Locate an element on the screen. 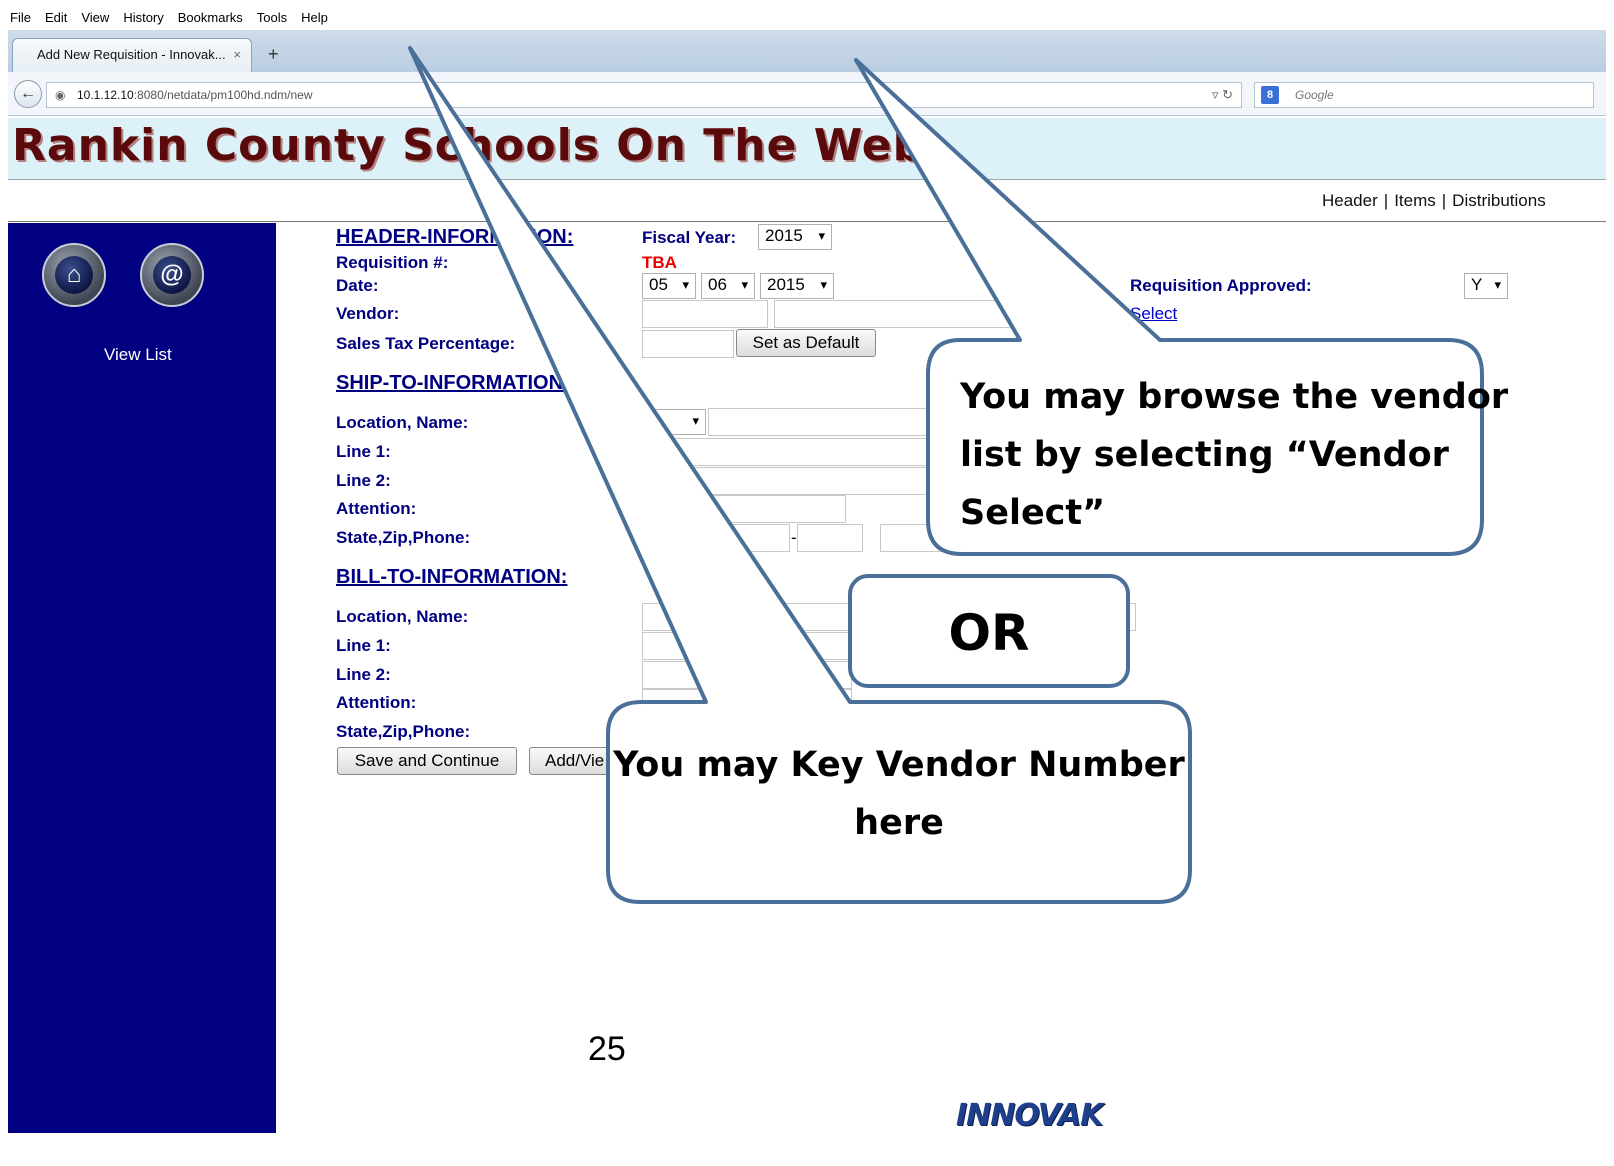  browse-callout-line: list by selecting “Vendor is located at coordinates (1204, 455).